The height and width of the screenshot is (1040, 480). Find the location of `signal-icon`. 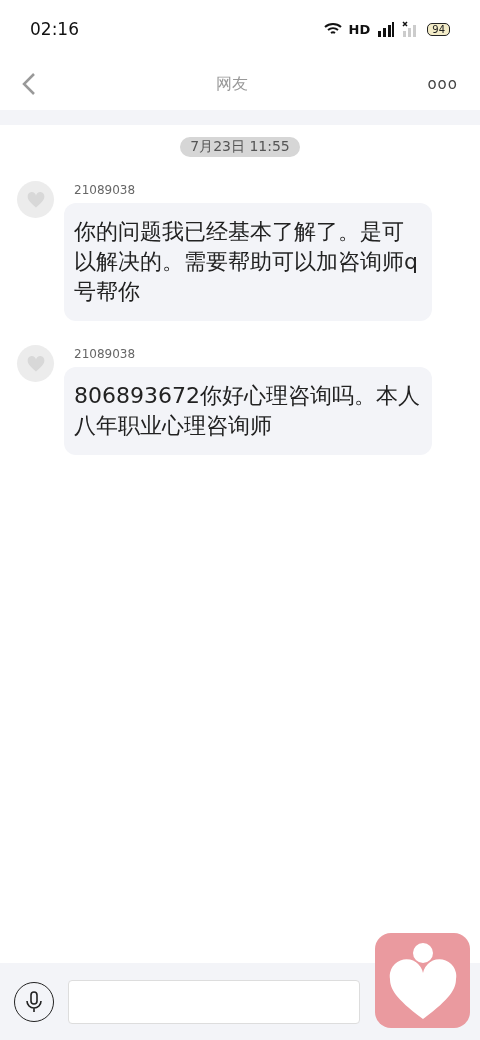

signal-icon is located at coordinates (386, 29).